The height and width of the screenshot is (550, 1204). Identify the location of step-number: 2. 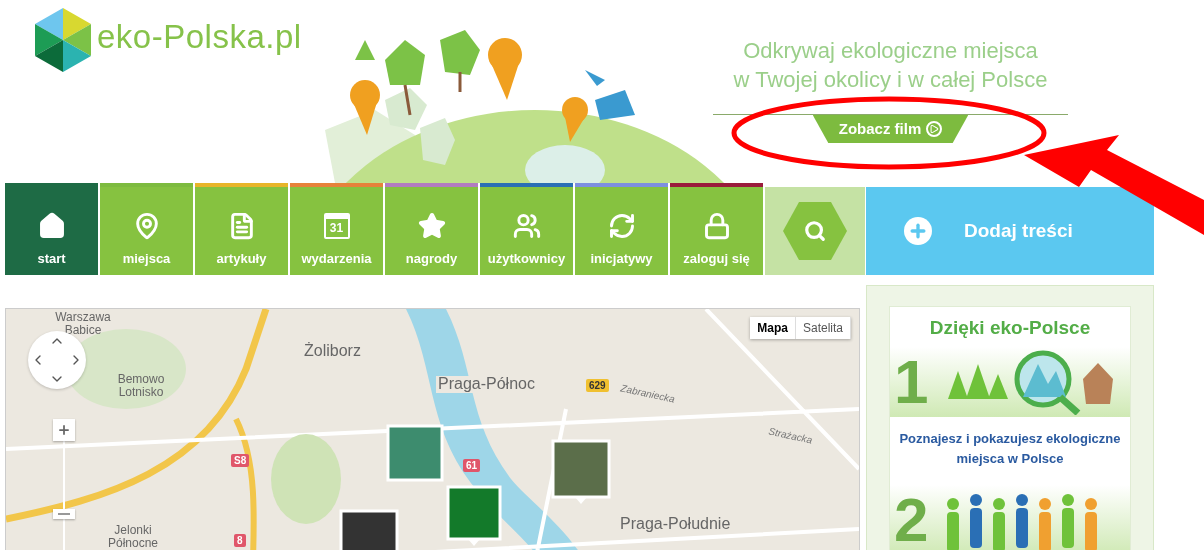
(911, 519).